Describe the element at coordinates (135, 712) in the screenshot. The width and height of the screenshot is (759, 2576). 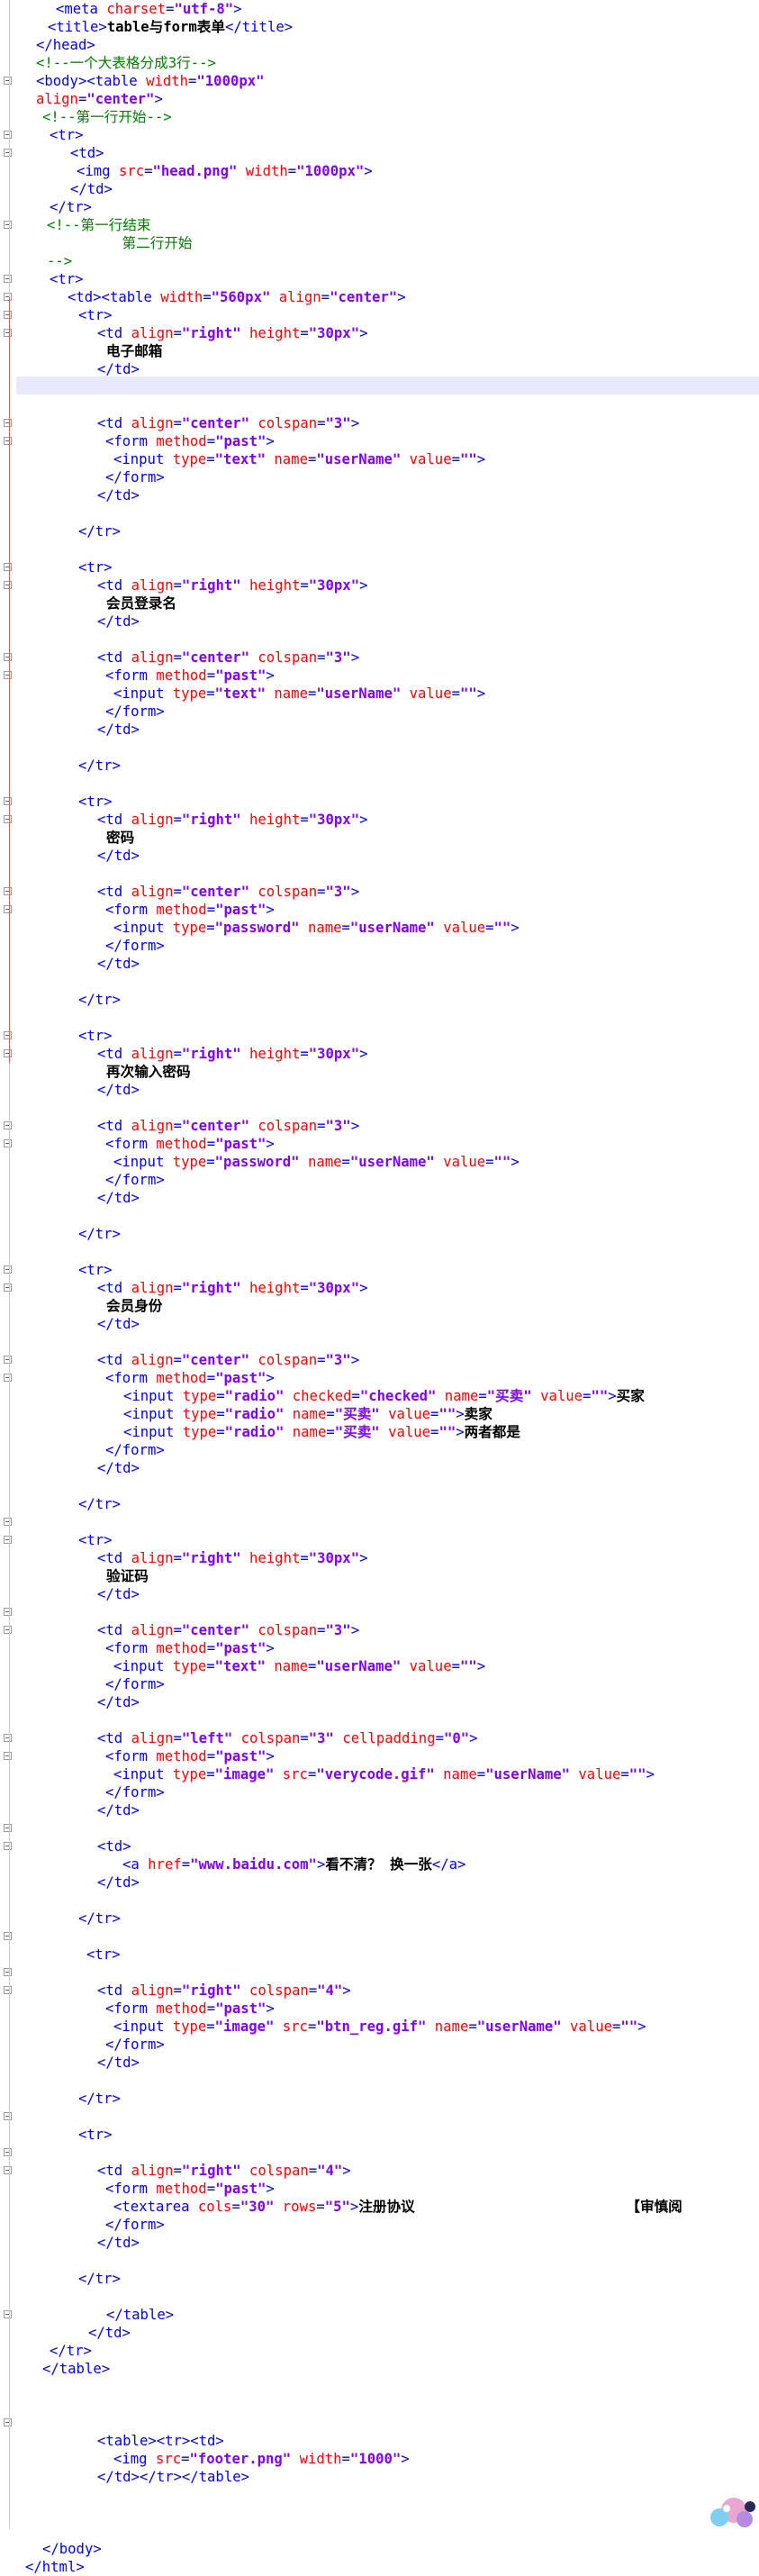
I see `code-line: </form>` at that location.